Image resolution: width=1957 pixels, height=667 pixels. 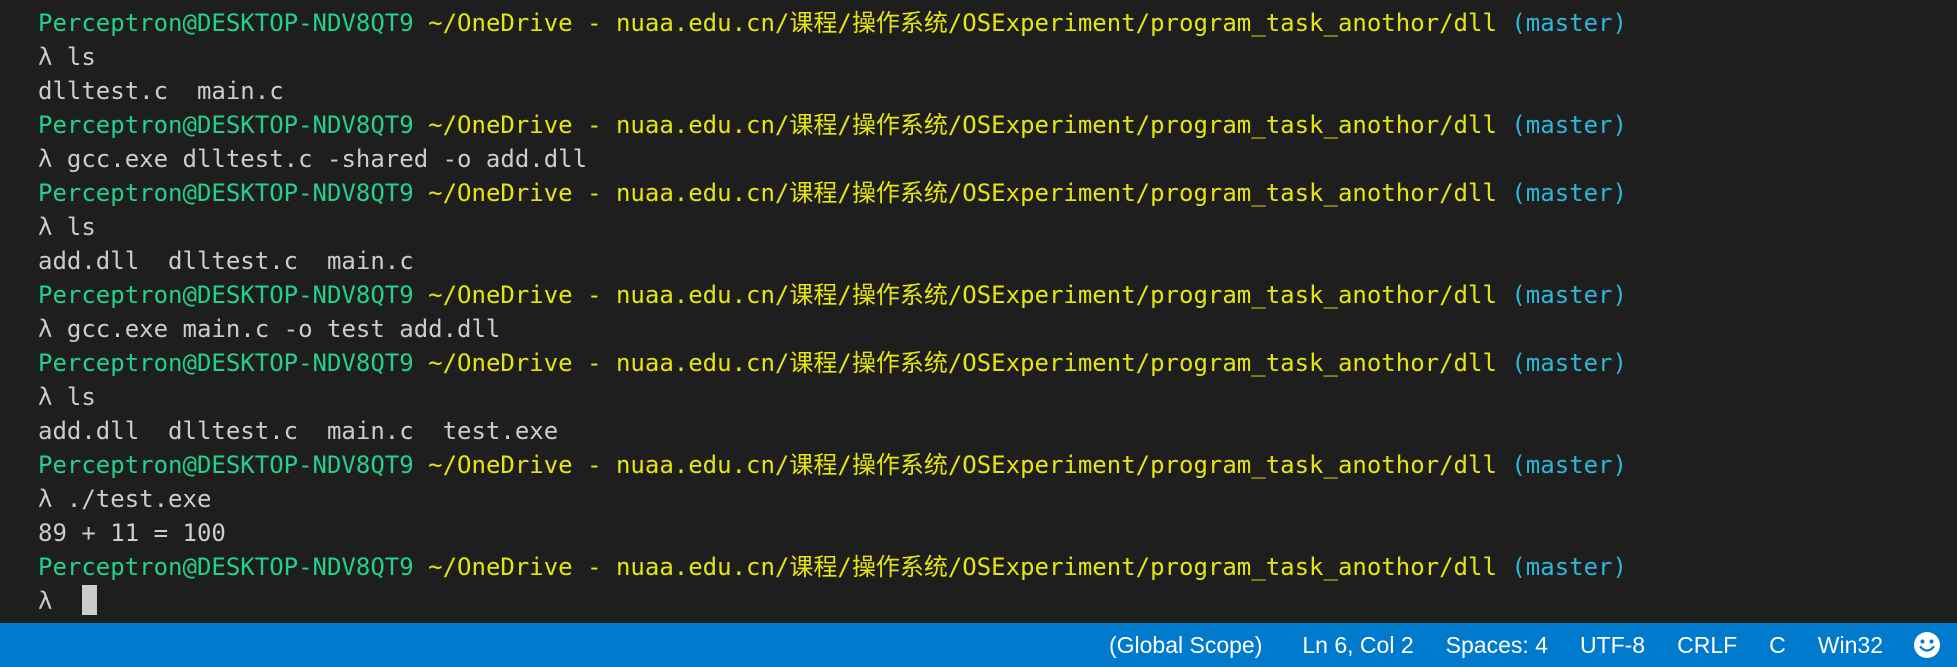 I want to click on smiley-face-icon, so click(x=1927, y=645).